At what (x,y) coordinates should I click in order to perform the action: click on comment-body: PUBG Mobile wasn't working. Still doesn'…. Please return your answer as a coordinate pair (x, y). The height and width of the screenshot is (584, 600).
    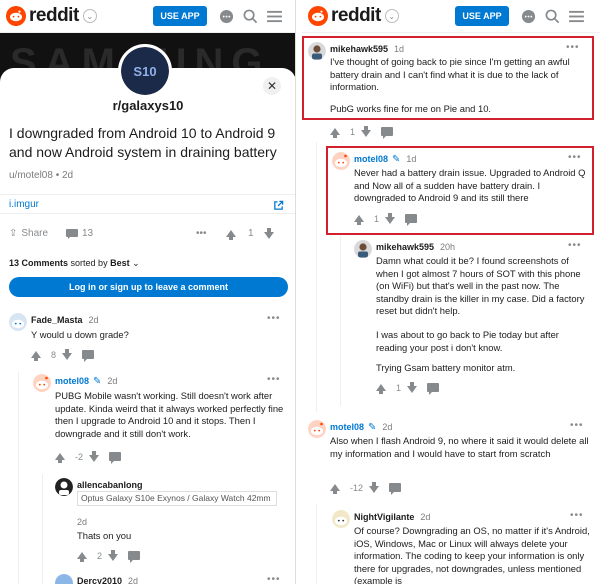
    Looking at the image, I should click on (169, 414).